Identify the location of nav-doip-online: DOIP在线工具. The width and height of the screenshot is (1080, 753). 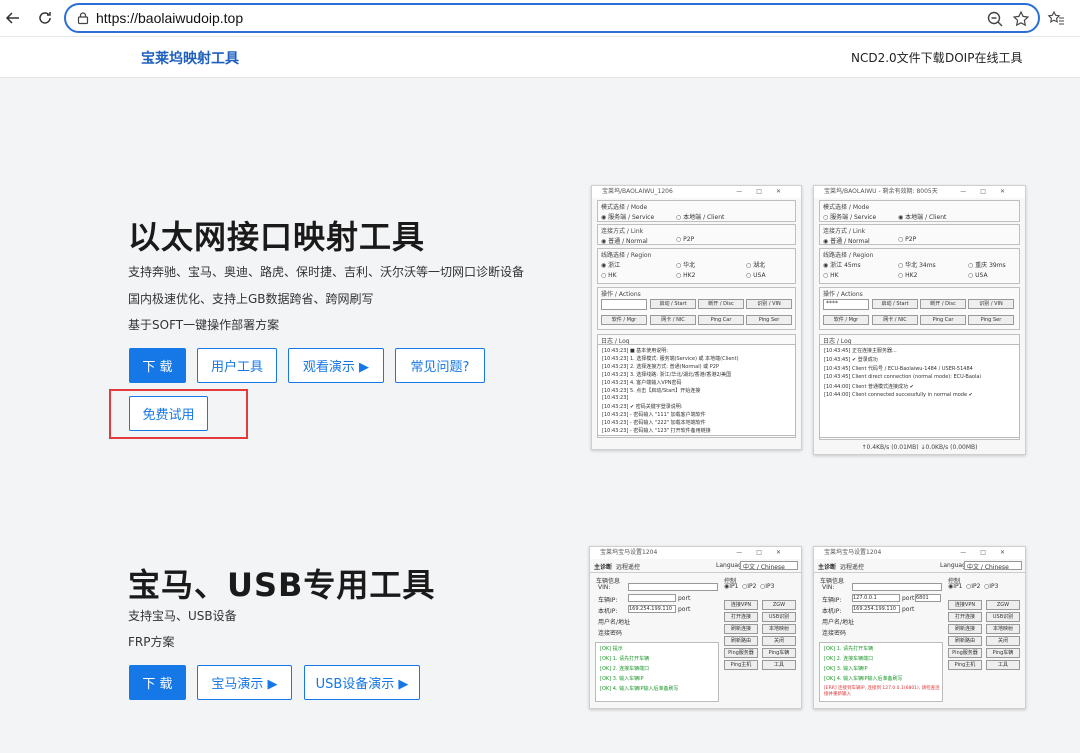
(983, 57).